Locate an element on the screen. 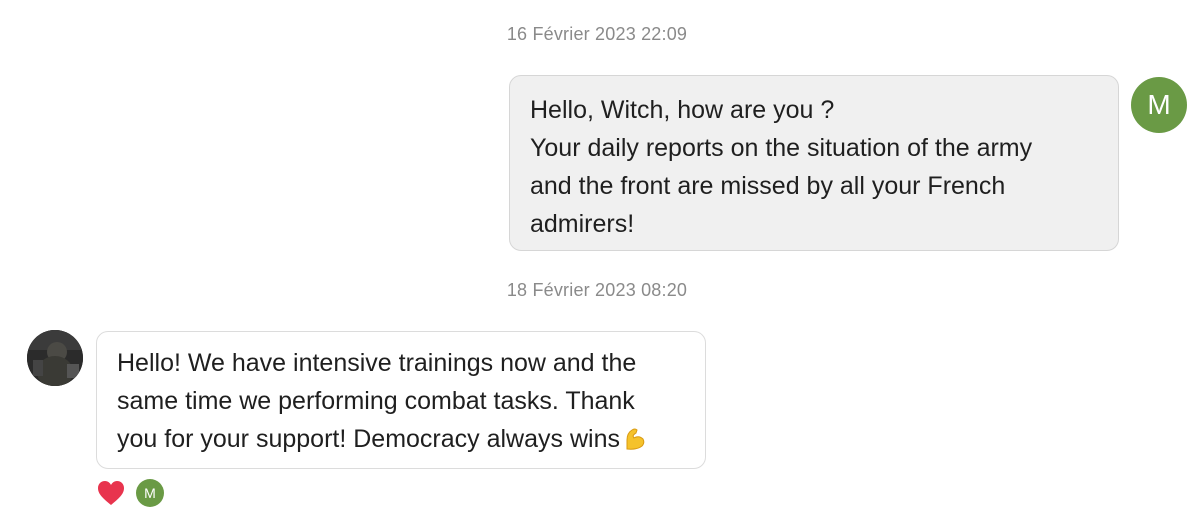 The height and width of the screenshot is (521, 1200). message-timestamp: 18 Février 2023 08:20 is located at coordinates (597, 290).